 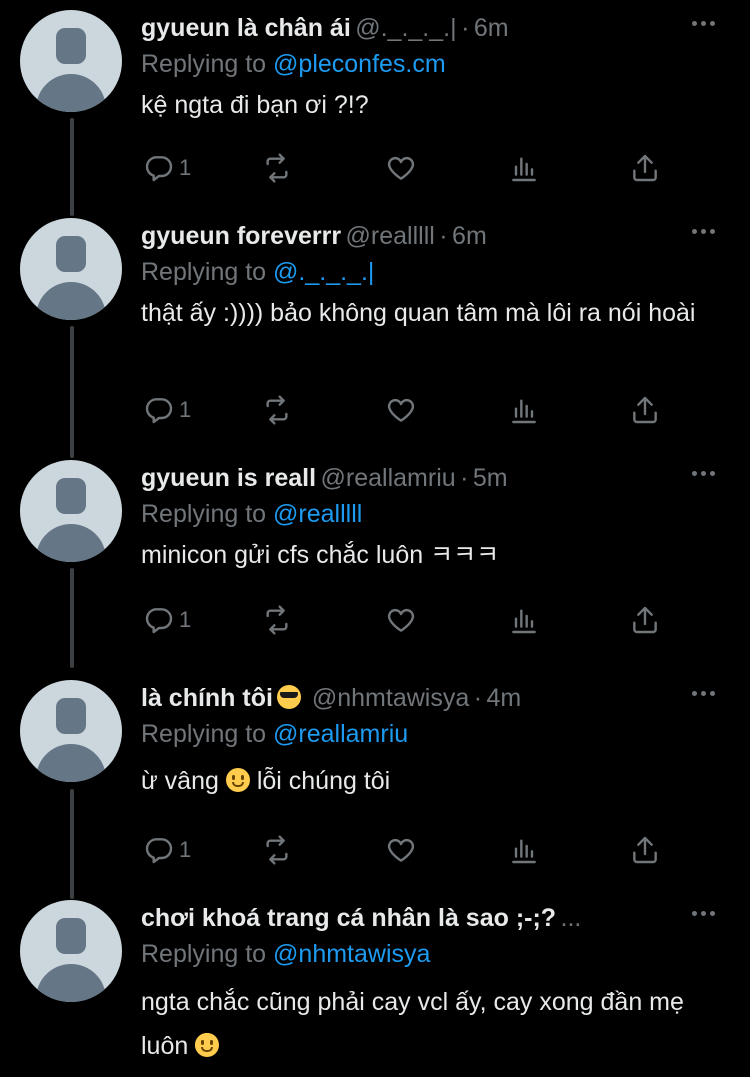 I want to click on handle: @reallamriu, so click(x=388, y=478).